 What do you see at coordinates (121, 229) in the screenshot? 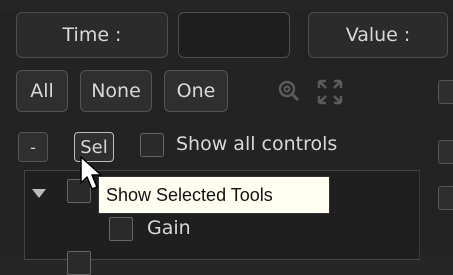
I see `gain-checkbox` at bounding box center [121, 229].